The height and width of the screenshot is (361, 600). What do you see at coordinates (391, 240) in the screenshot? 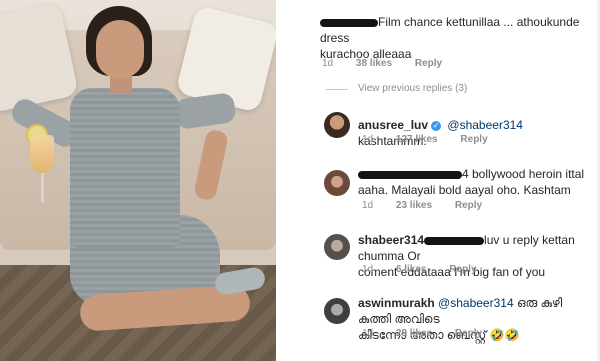
I see `username: shabeer314` at bounding box center [391, 240].